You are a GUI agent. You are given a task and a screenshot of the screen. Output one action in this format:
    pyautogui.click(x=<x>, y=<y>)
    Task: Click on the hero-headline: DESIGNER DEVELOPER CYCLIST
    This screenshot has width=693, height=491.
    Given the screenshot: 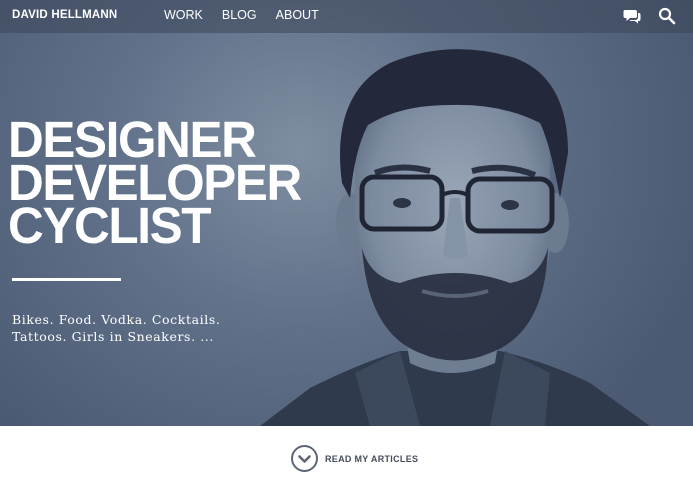 What is the action you would take?
    pyautogui.click(x=155, y=182)
    